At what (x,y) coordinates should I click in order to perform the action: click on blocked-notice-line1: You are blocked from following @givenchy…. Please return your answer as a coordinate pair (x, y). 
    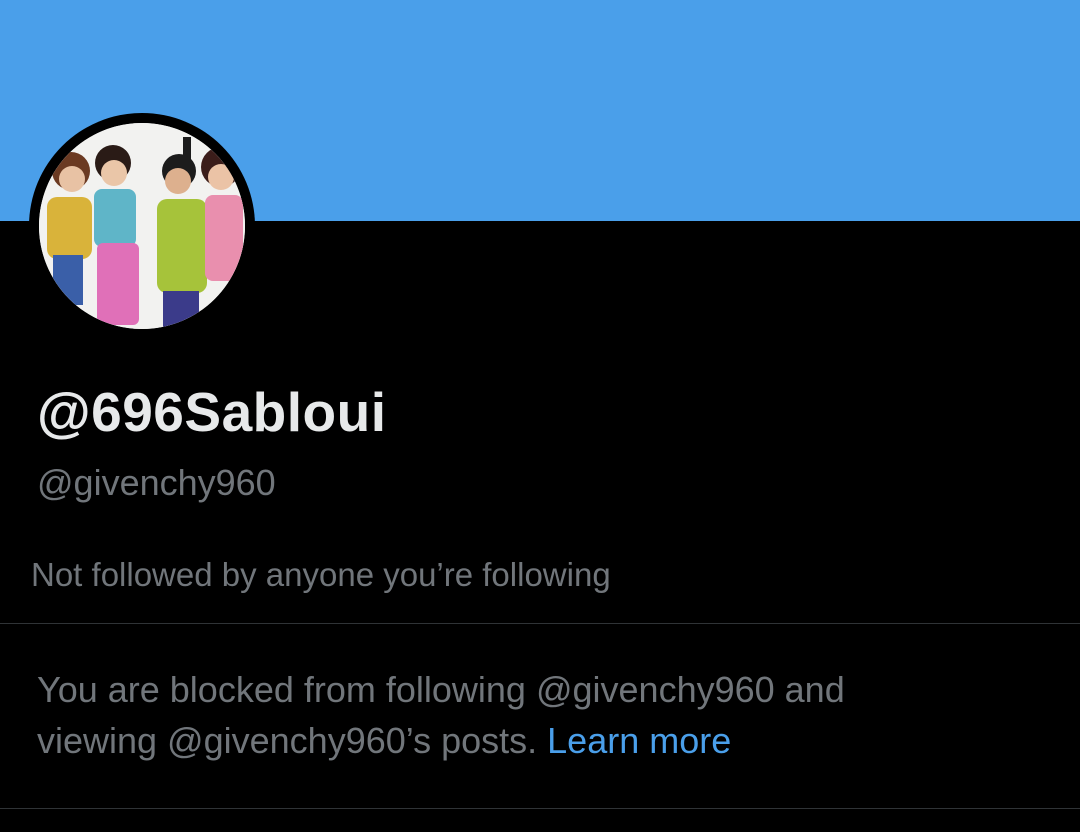
    Looking at the image, I should click on (441, 689).